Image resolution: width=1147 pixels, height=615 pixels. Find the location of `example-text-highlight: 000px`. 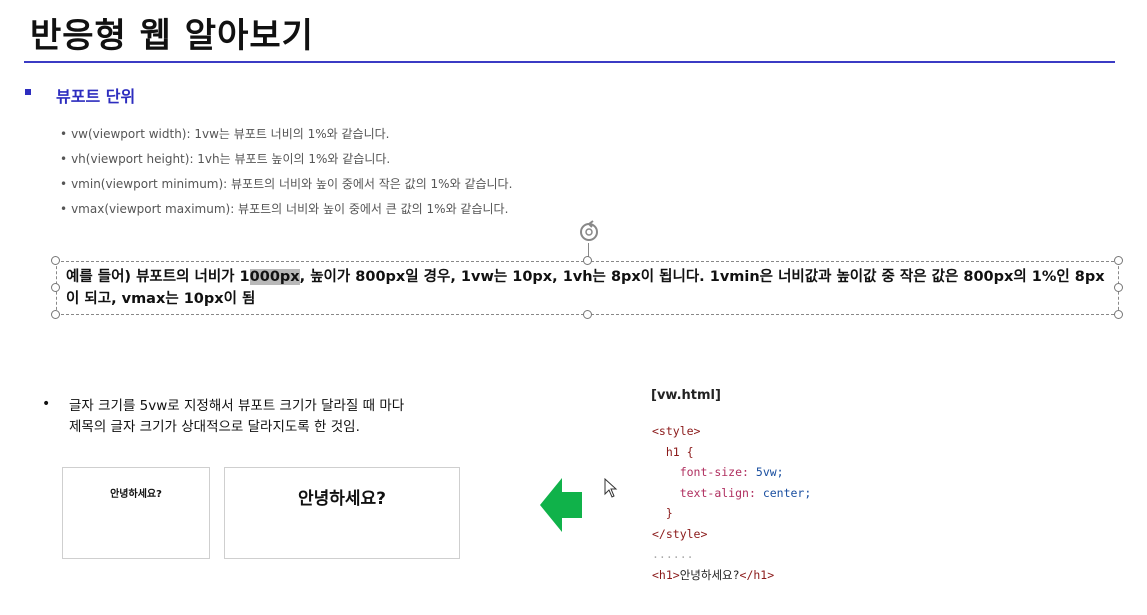

example-text-highlight: 000px is located at coordinates (274, 277).